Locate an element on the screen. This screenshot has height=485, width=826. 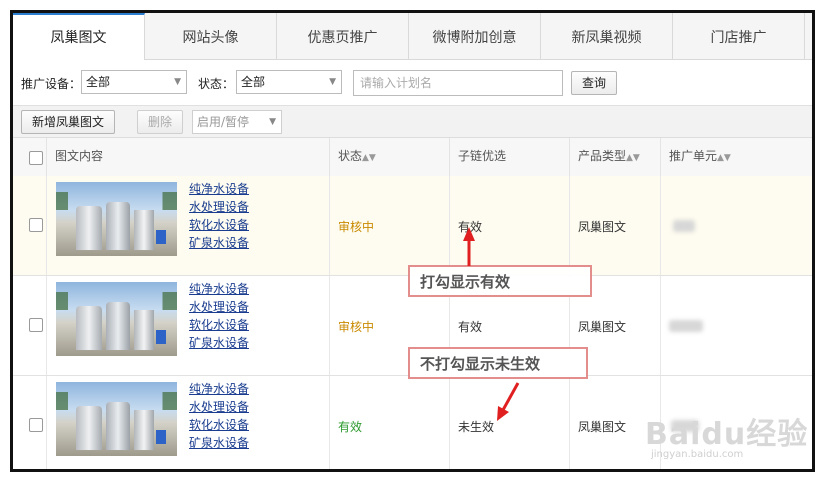
watermark-brand: Baidu经验 is located at coordinates (727, 434).